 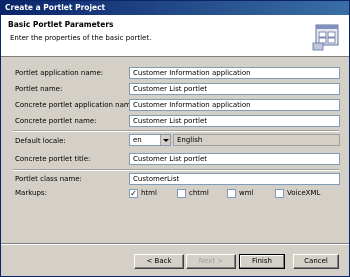 I want to click on class-name-label: Portlet class name:, so click(x=48, y=179).